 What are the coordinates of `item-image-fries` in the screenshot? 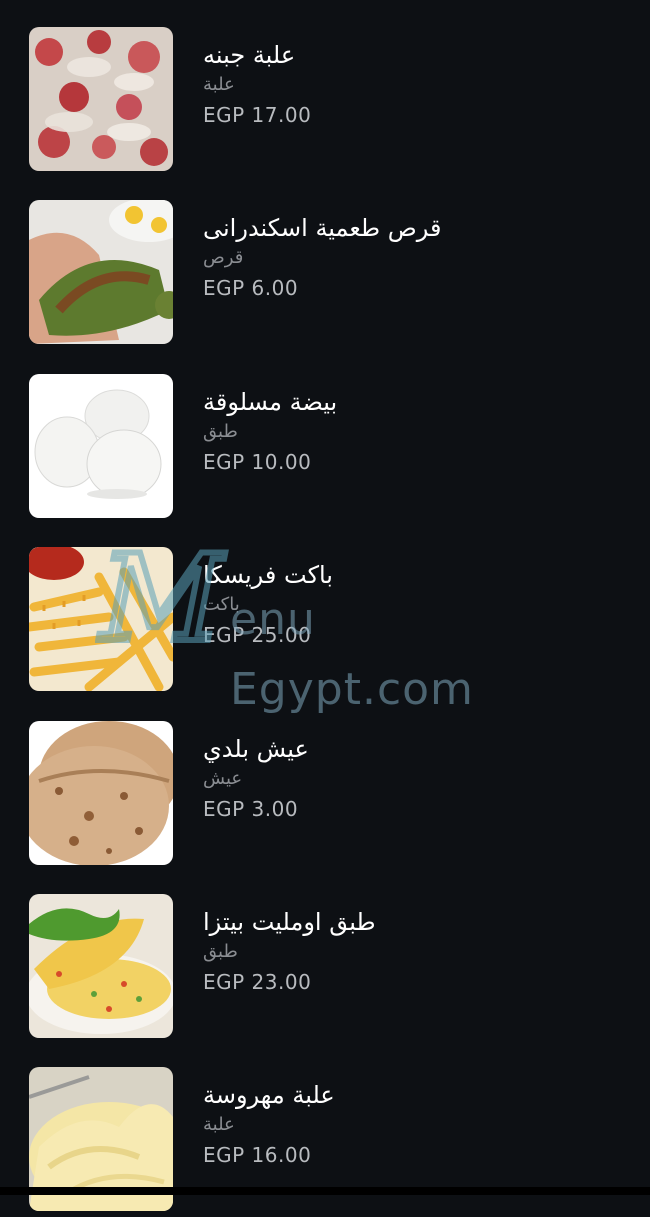 It's located at (101, 619).